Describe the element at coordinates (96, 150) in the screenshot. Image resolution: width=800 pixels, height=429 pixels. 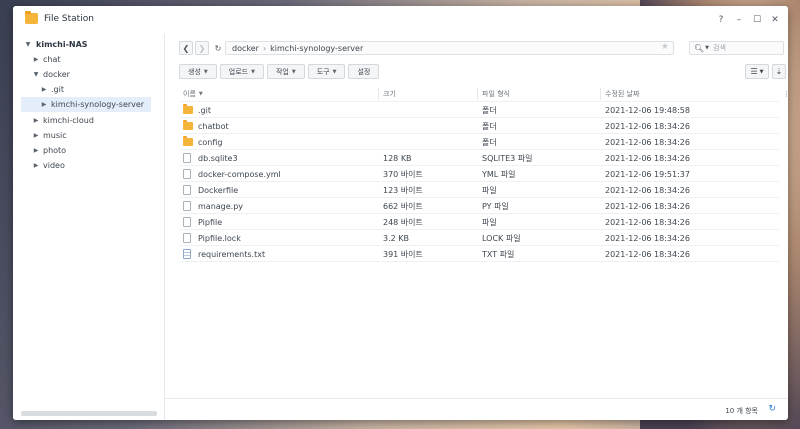
I see `sidebar-item-photo: ▶ photo` at that location.